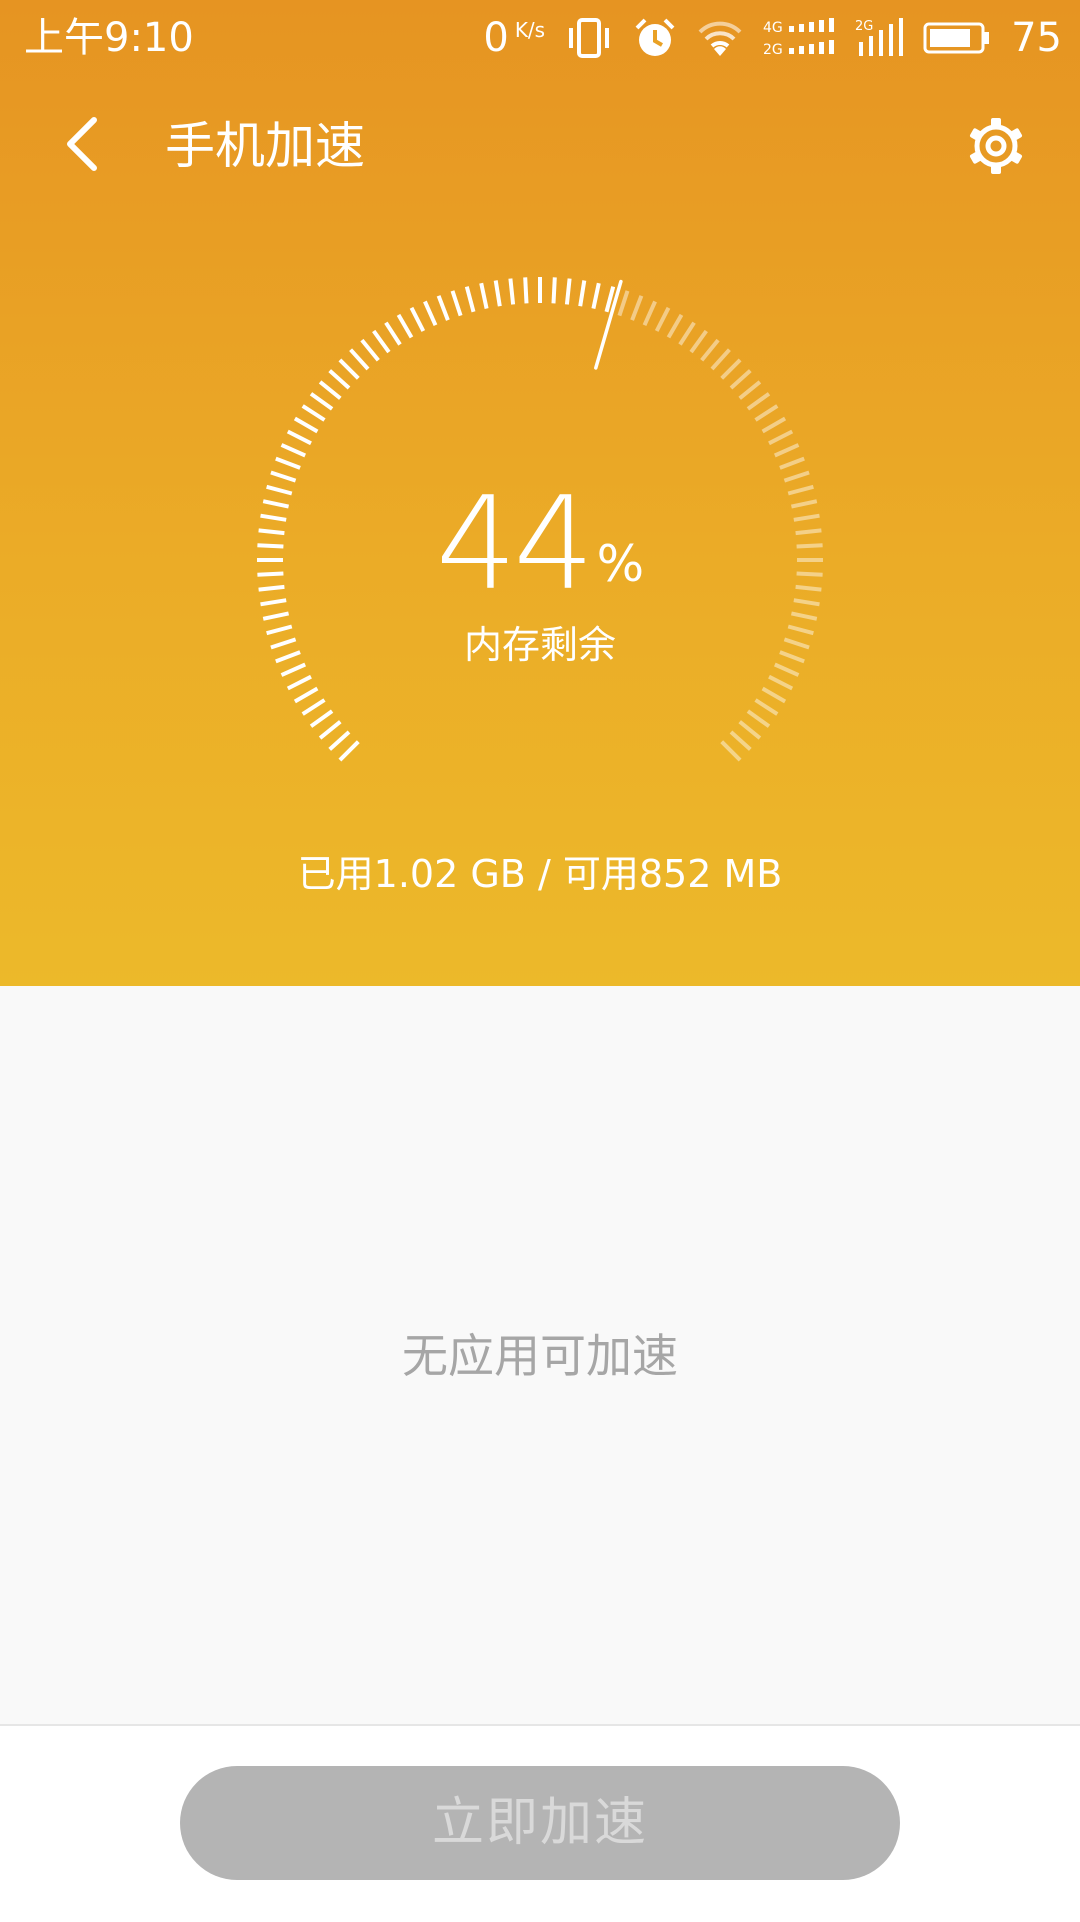 The image size is (1080, 1922). I want to click on percent-unit: %, so click(620, 564).